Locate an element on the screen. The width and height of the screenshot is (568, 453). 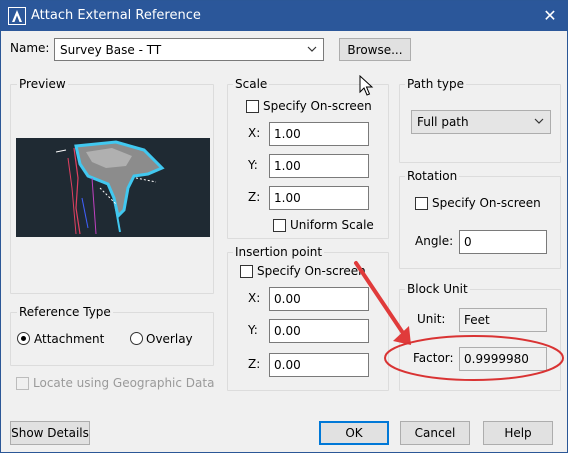
red-annotation-arrow is located at coordinates (380, 299).